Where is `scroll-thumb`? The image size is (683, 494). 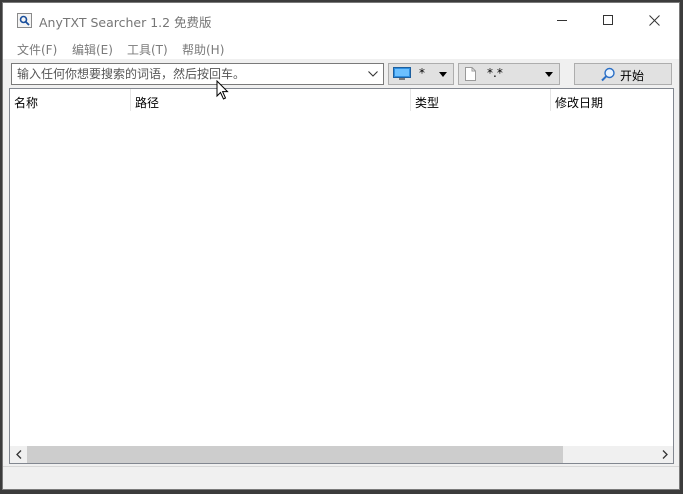
scroll-thumb is located at coordinates (295, 454).